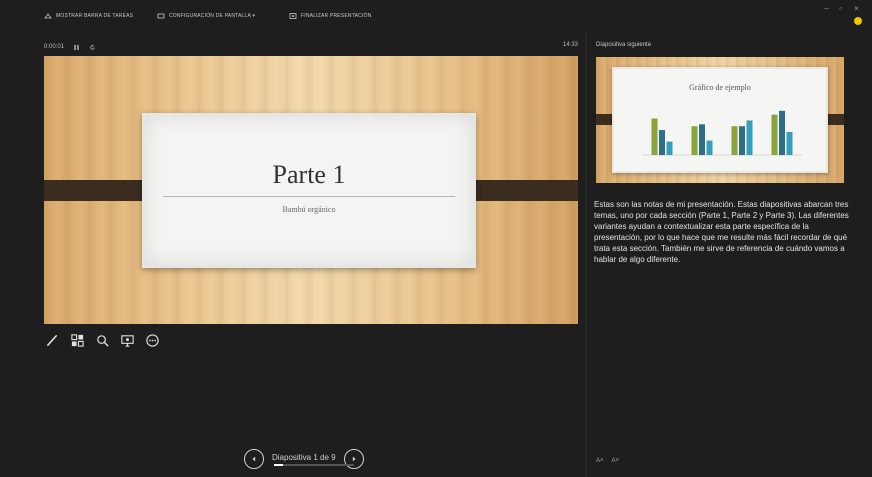 Image resolution: width=872 pixels, height=477 pixels. I want to click on slide-counter-text: Diapositiva 1 de 9, so click(304, 457).